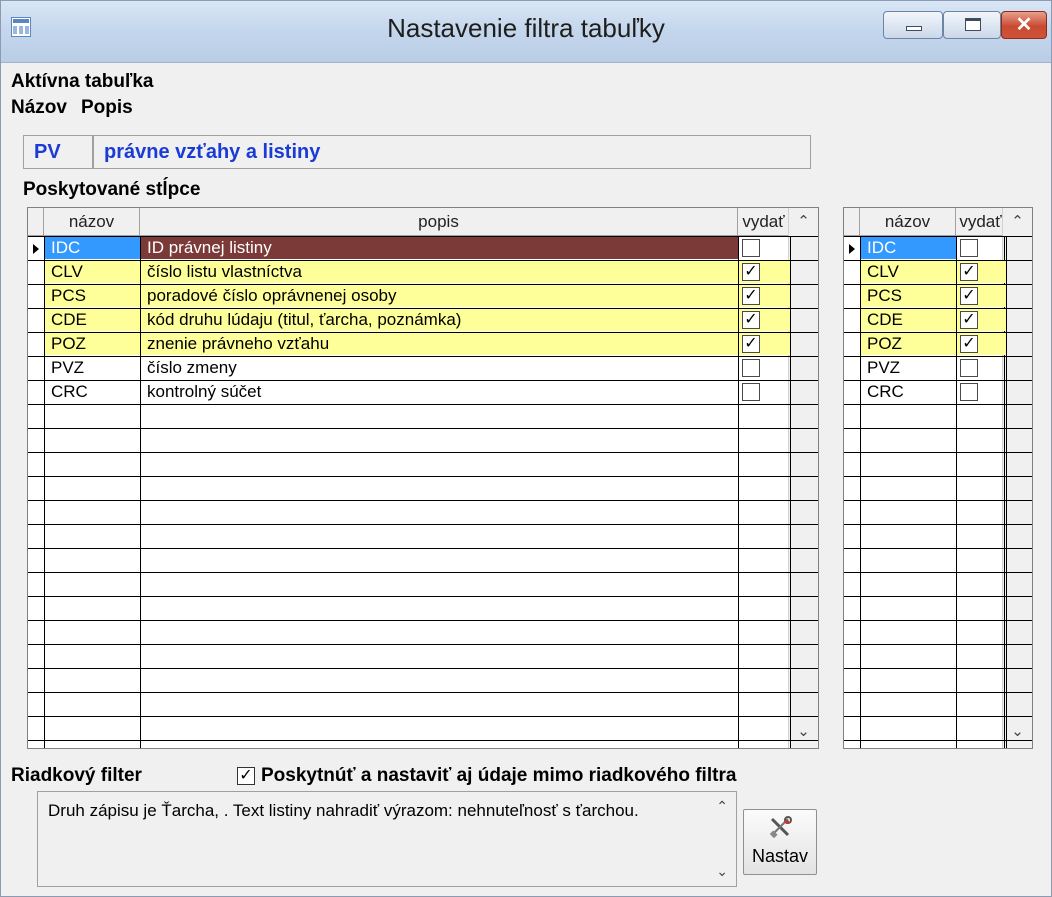 The image size is (1052, 897). I want to click on table-row: PVZ číslo zmeny, so click(423, 368).